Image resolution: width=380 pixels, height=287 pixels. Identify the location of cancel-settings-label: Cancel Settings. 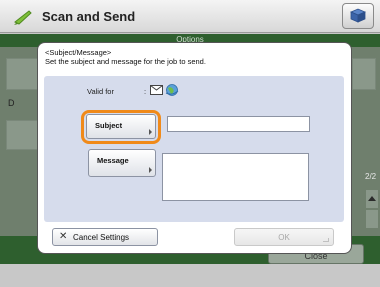
(101, 237).